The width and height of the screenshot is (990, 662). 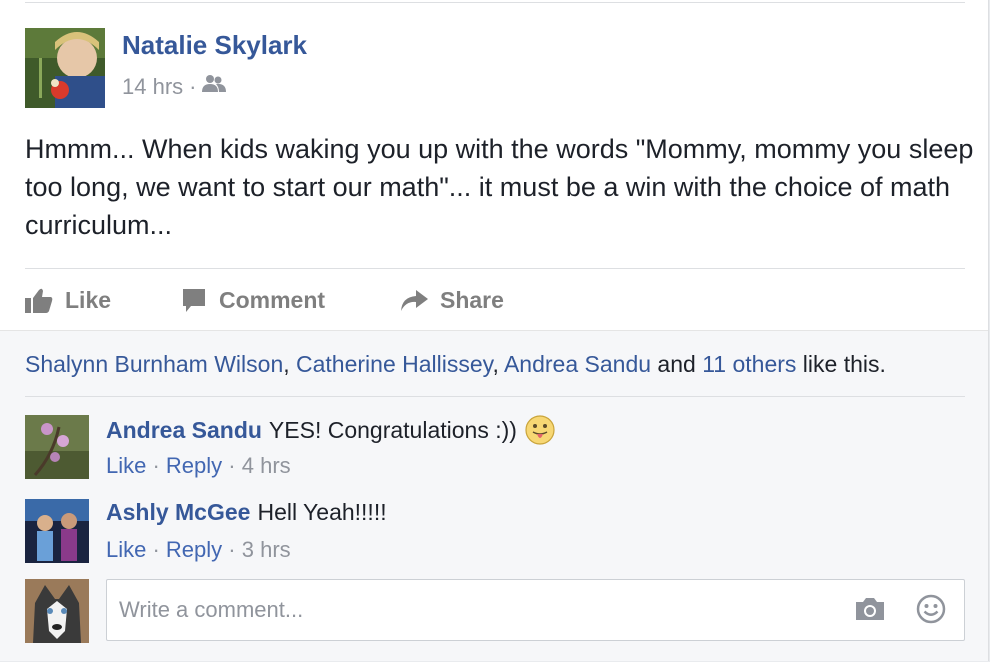 I want to click on comment-actions: Like · Reply · 3 hrs, so click(x=198, y=550).